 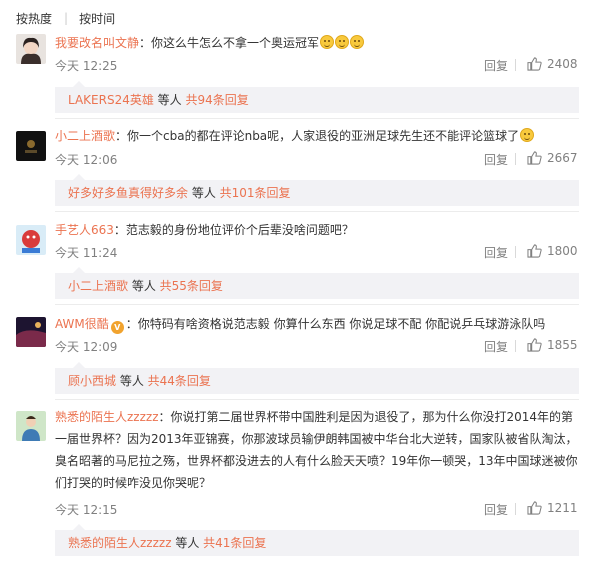 I want to click on sub-reply-username: 好多好多鱼真得好多余, so click(x=128, y=193).